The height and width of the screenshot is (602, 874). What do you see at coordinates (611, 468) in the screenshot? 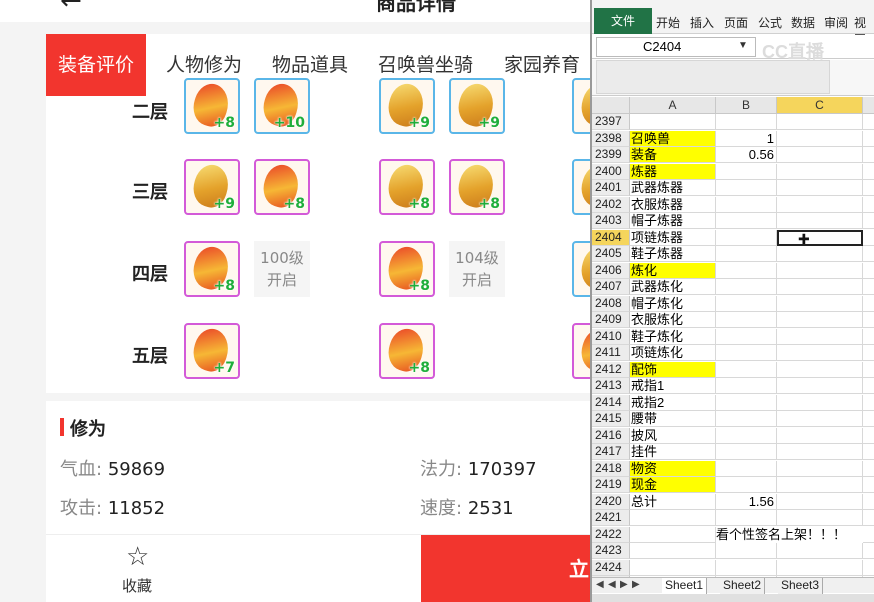
I see `row-number: 2418` at bounding box center [611, 468].